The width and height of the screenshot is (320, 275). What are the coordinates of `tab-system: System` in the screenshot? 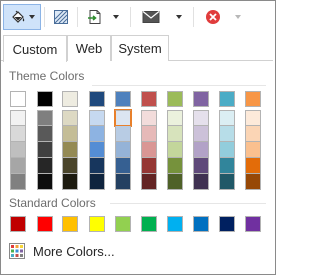 It's located at (140, 48).